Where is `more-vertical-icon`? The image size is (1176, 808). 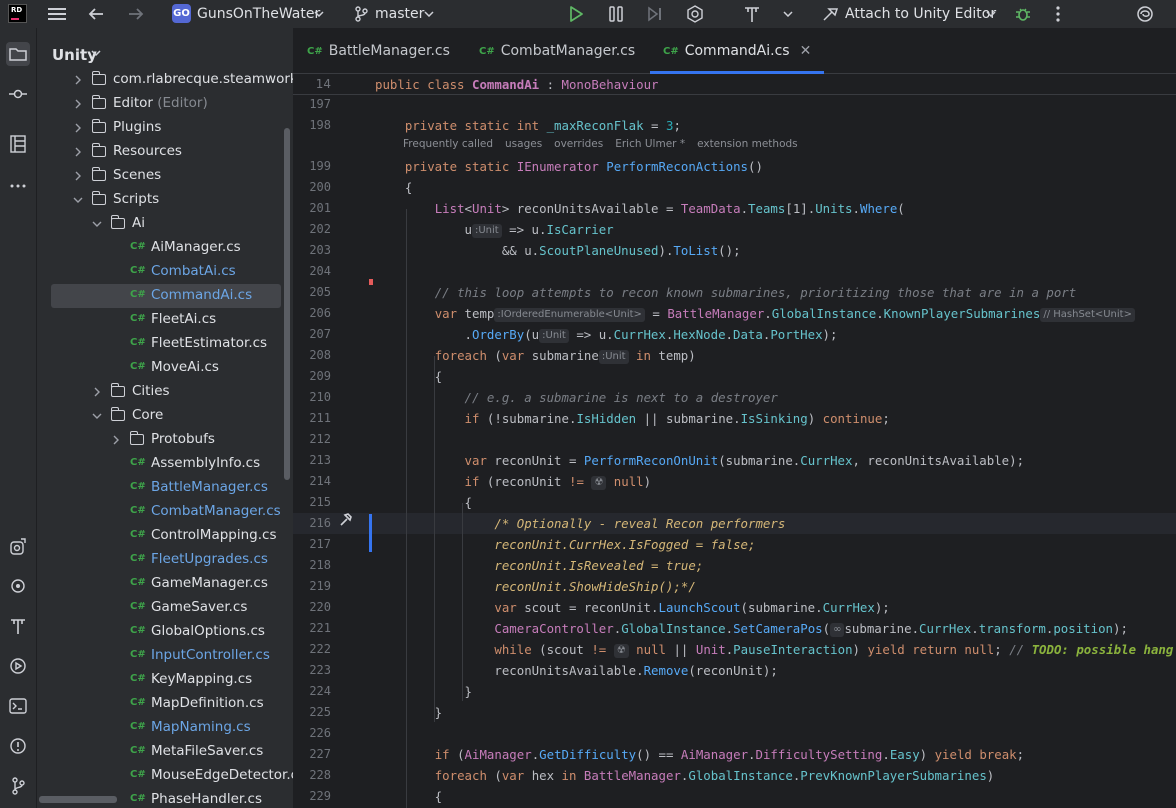 more-vertical-icon is located at coordinates (1058, 14).